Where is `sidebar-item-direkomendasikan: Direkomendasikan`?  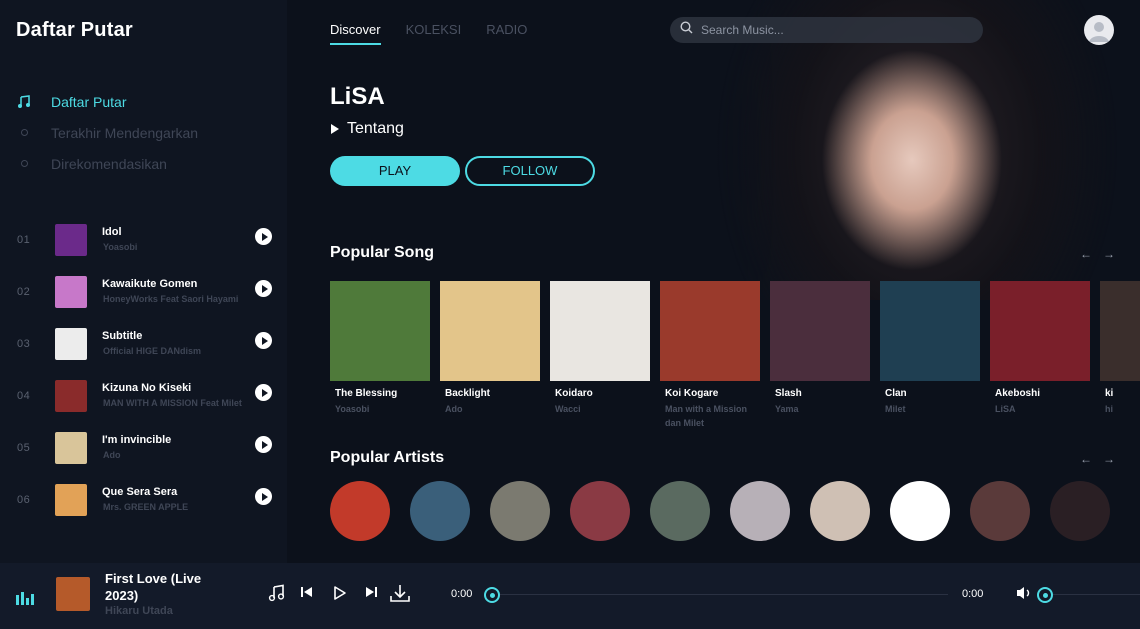 sidebar-item-direkomendasikan: Direkomendasikan is located at coordinates (107, 163).